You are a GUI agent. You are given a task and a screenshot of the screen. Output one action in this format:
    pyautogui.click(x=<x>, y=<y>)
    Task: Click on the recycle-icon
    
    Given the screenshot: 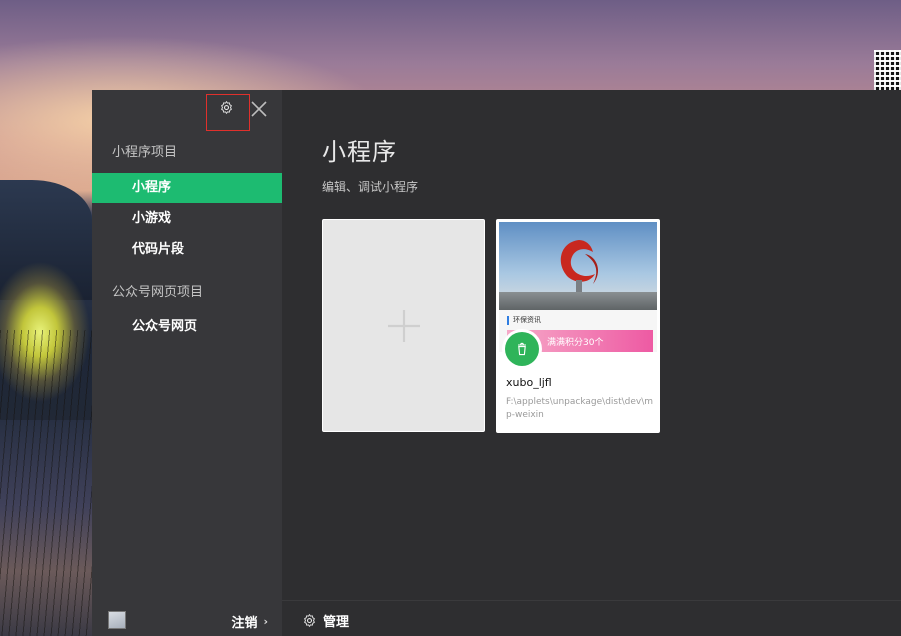 What is the action you would take?
    pyautogui.click(x=522, y=349)
    